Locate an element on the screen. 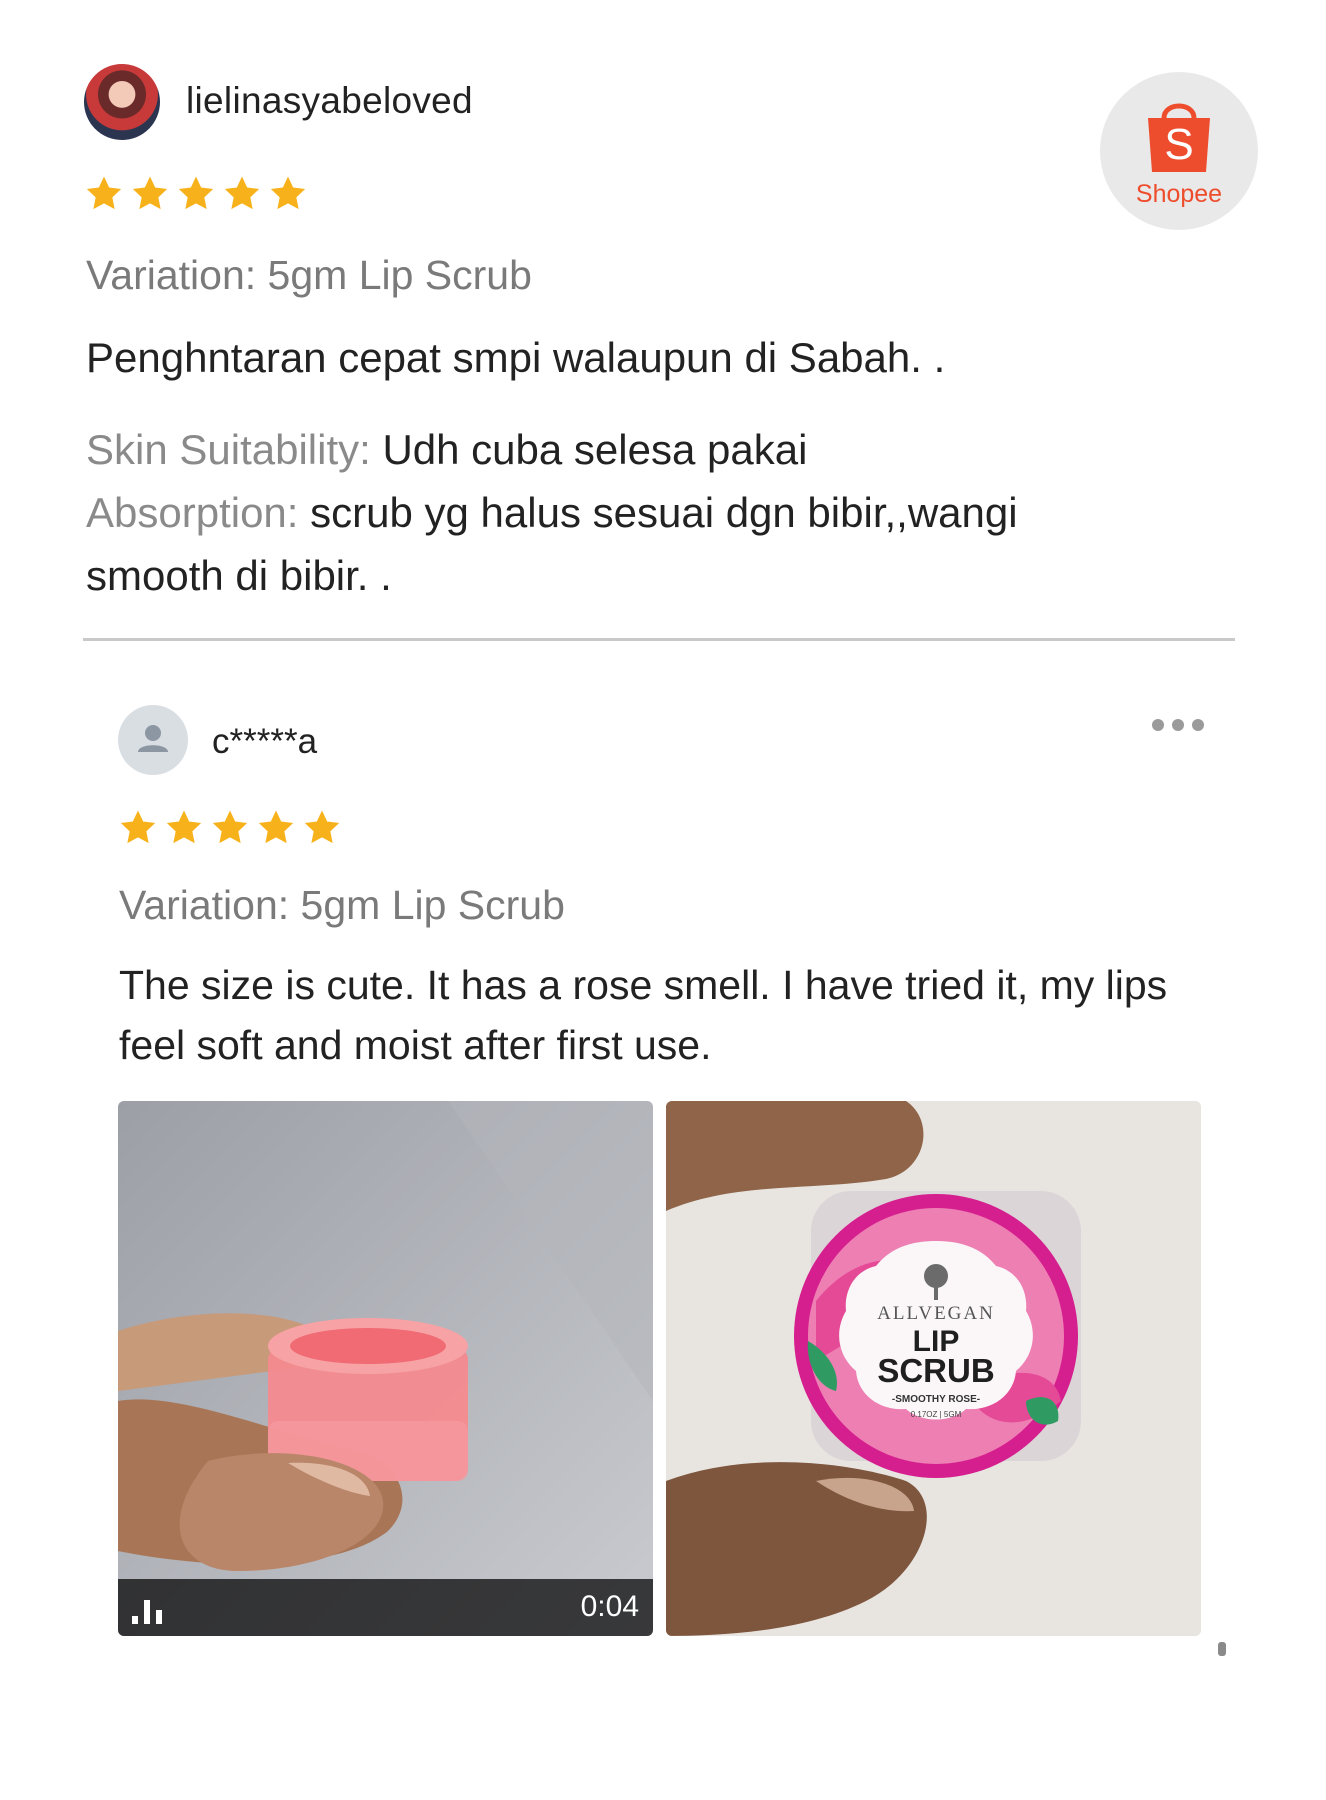  attribute-skin-suitability: Skin Suitability: Udh cuba selesa pakai is located at coordinates (616, 449).